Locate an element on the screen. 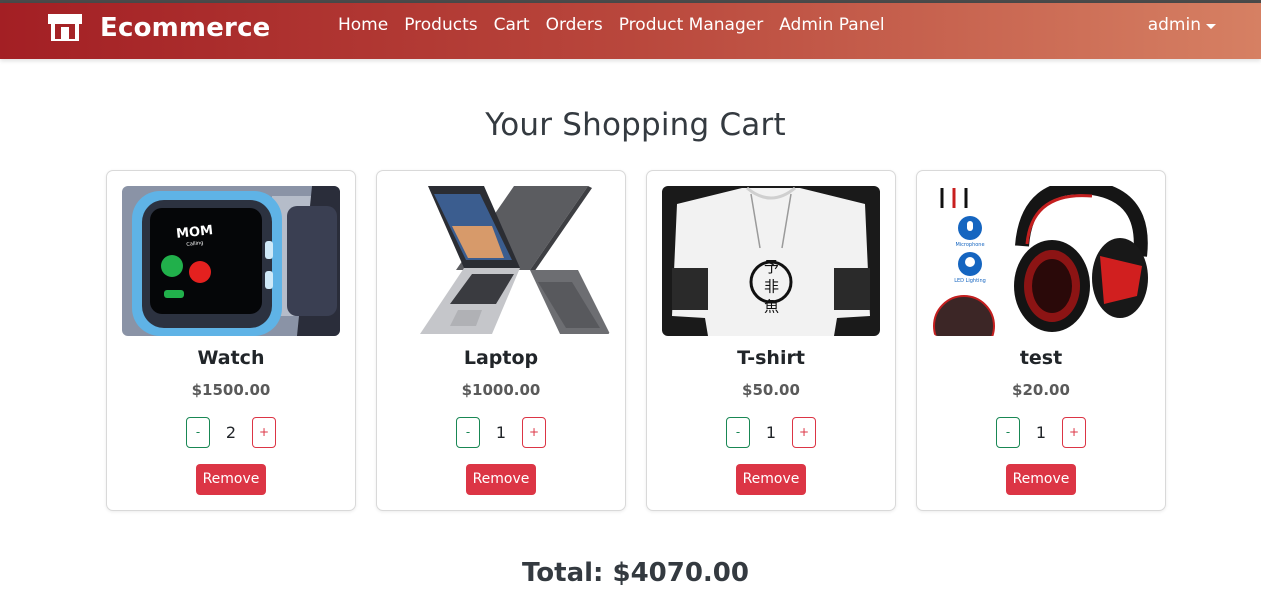 This screenshot has height=594, width=1261. brand: Ecommerce is located at coordinates (159, 28).